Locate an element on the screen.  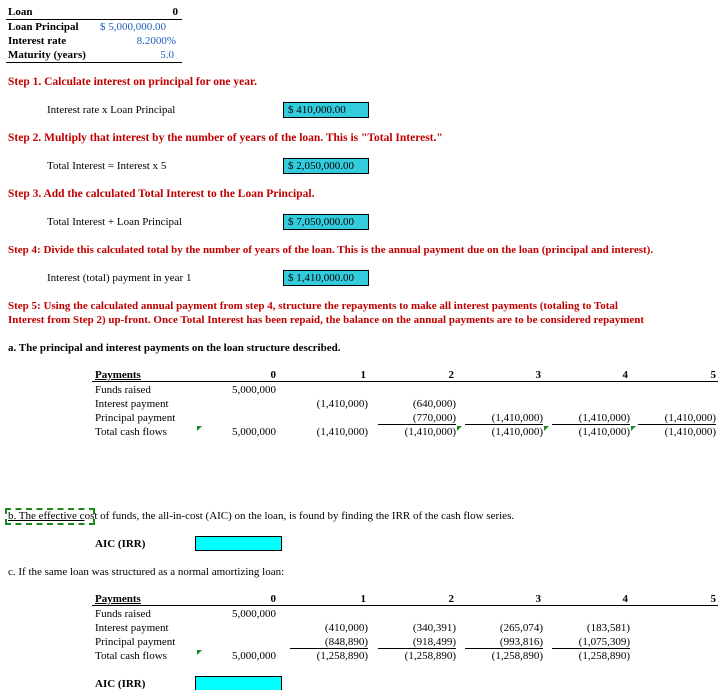
loan-header-rule is located at coordinates (94, 19).